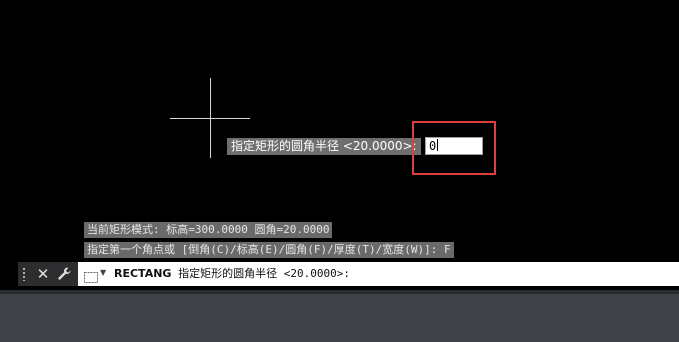 Image resolution: width=679 pixels, height=342 pixels. I want to click on chevron-down-icon: ▼, so click(103, 273).